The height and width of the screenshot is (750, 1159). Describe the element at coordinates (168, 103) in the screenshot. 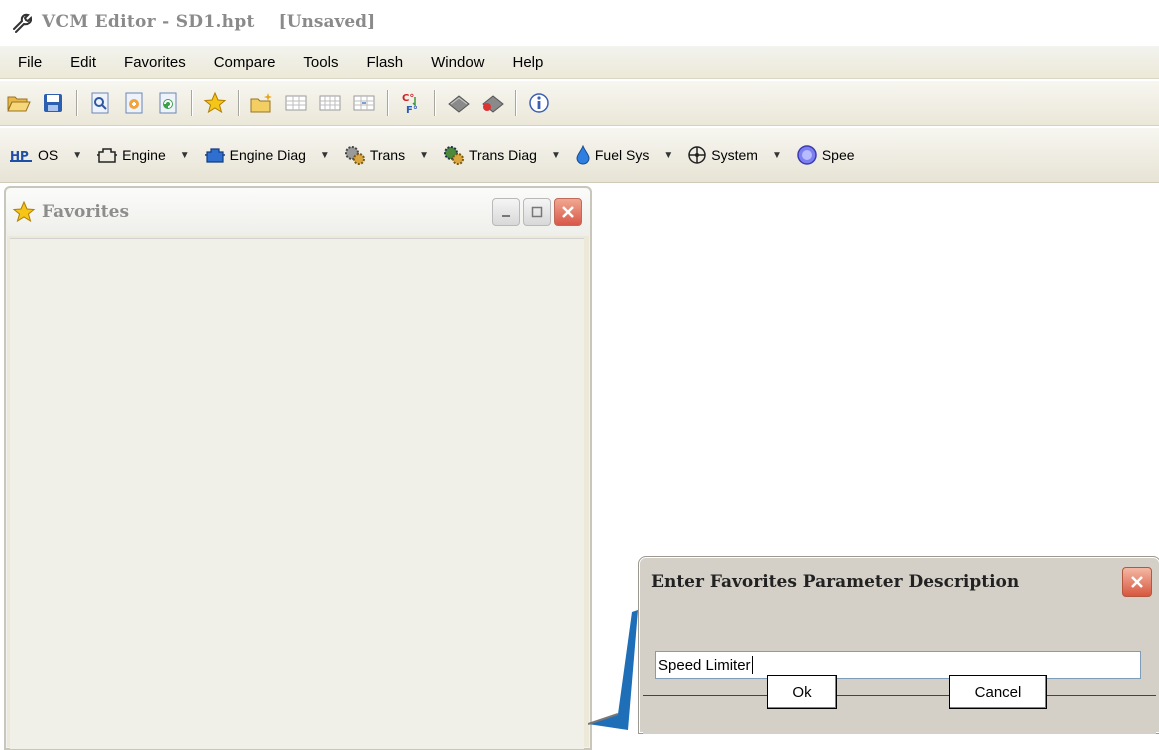

I see `document-refresh-icon` at that location.